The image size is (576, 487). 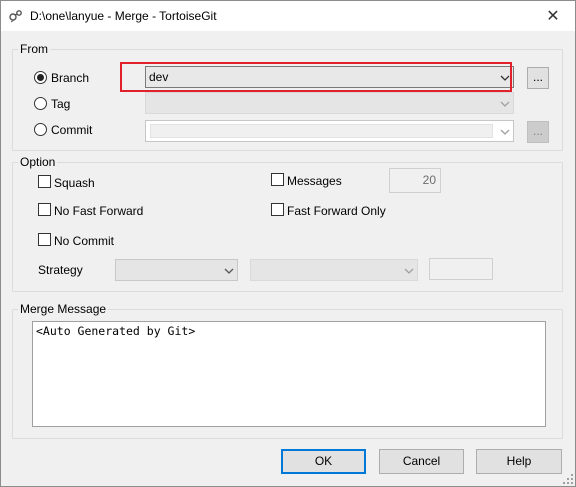 What do you see at coordinates (74, 183) in the screenshot?
I see `squash-label: Squash` at bounding box center [74, 183].